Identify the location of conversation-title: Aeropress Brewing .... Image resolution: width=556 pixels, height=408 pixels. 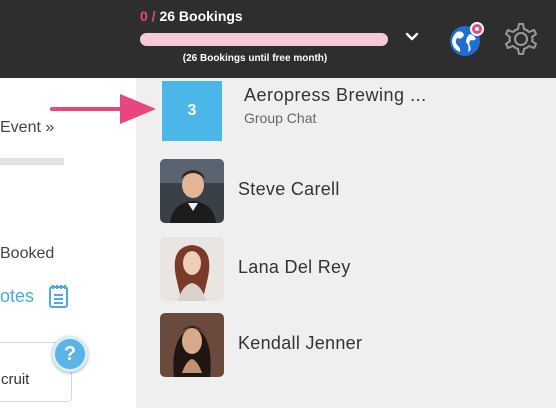
(335, 95).